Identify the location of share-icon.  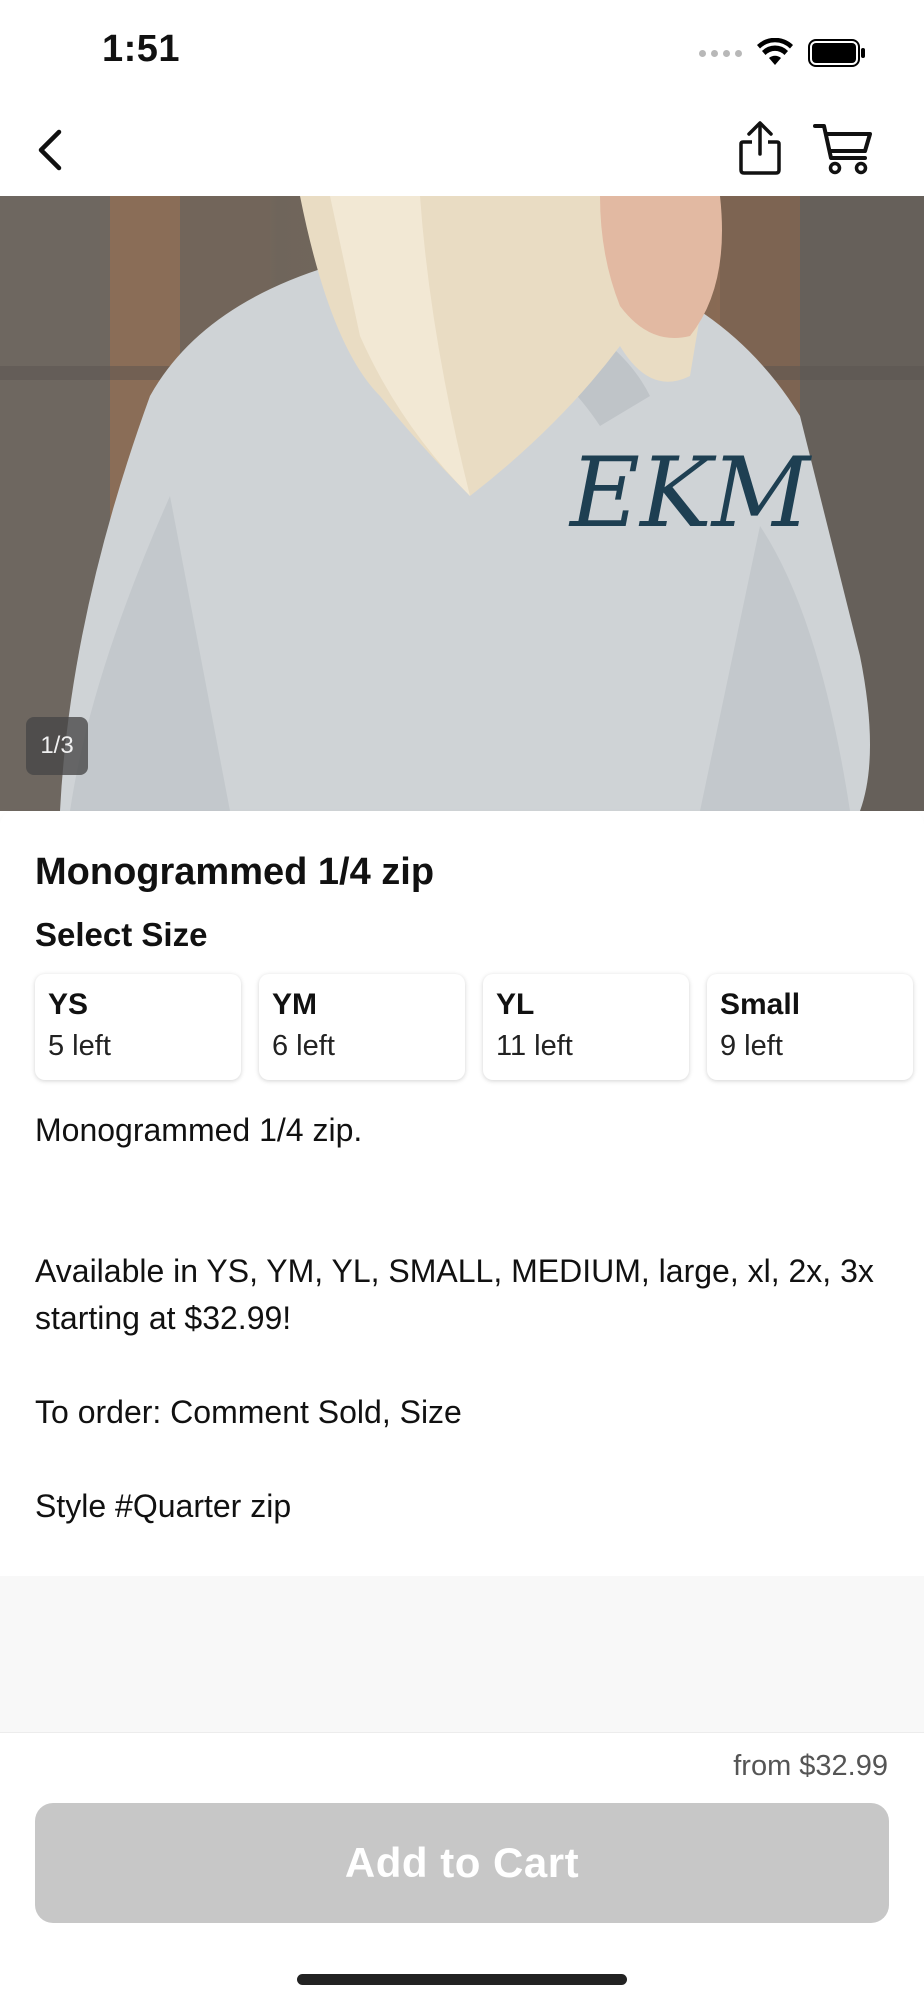
(760, 148).